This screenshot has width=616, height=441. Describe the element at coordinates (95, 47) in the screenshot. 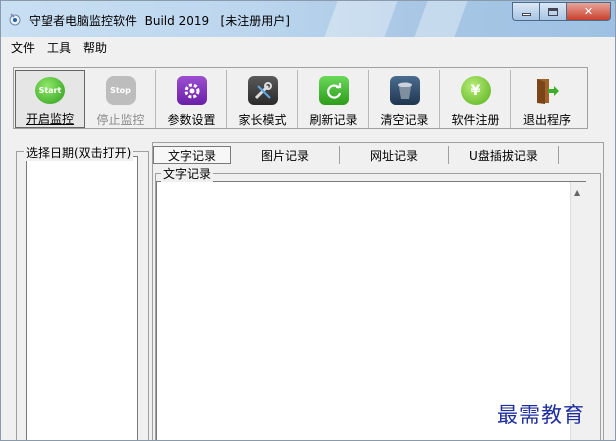

I see `menu-help: 帮助` at that location.